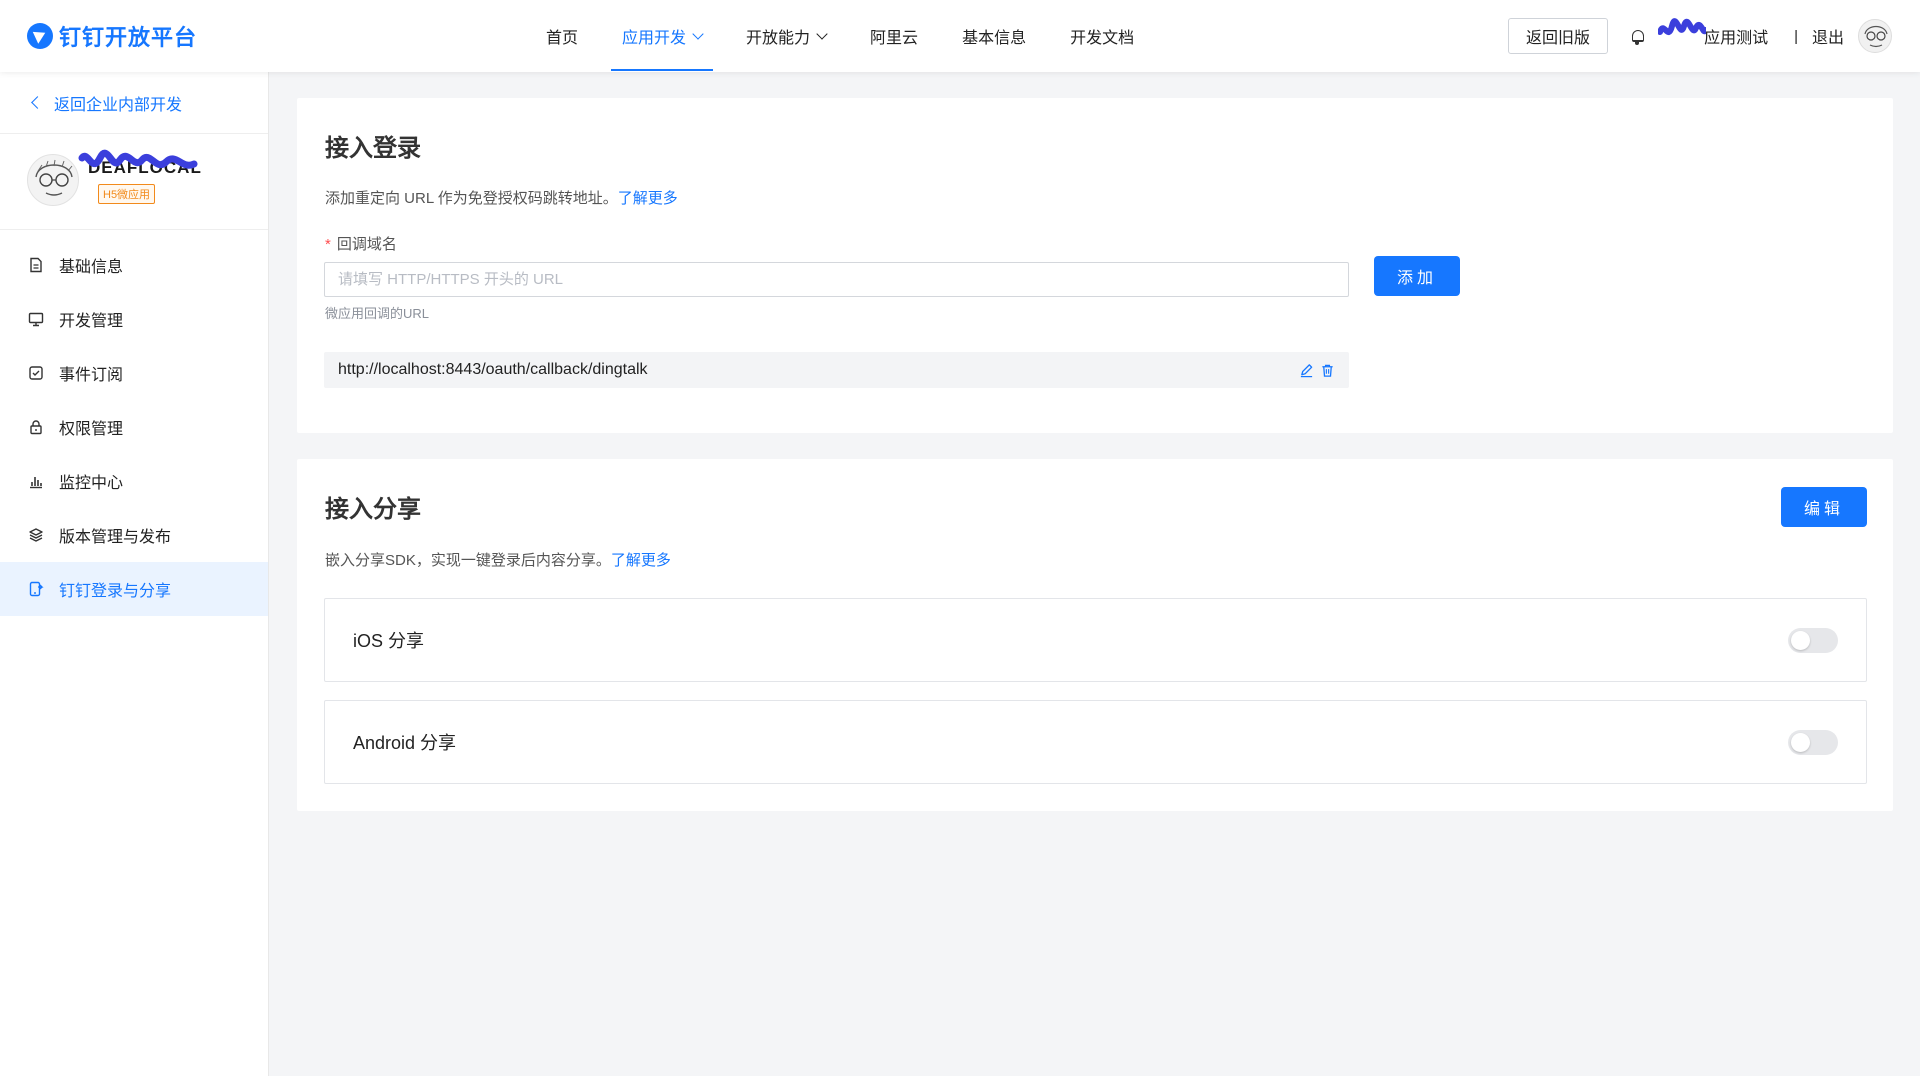  I want to click on main-nav: 首页 应用开发 开放能力 阿里云 基本信息 开发文档, so click(851, 36).